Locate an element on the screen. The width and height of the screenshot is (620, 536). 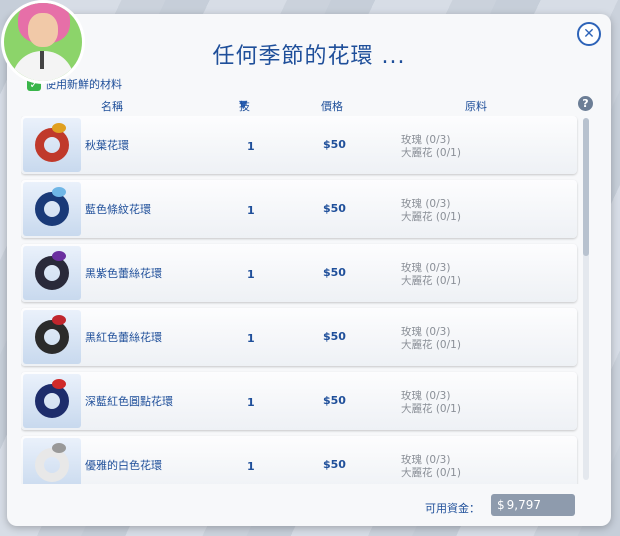
recipe-name: 黑紫色蕾絲花環 is located at coordinates (123, 273).